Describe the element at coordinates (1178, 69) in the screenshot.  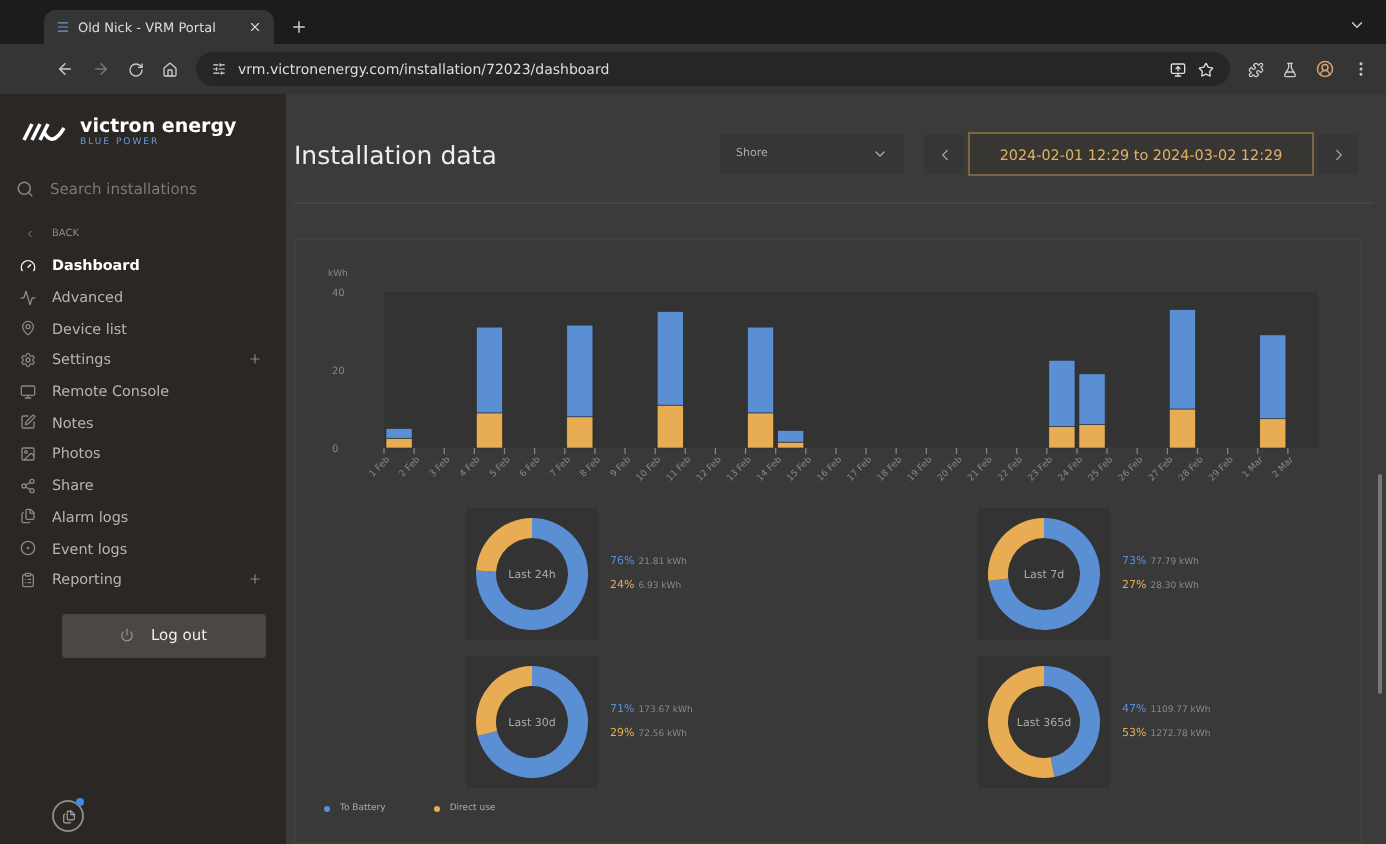
I see `cast-icon` at that location.